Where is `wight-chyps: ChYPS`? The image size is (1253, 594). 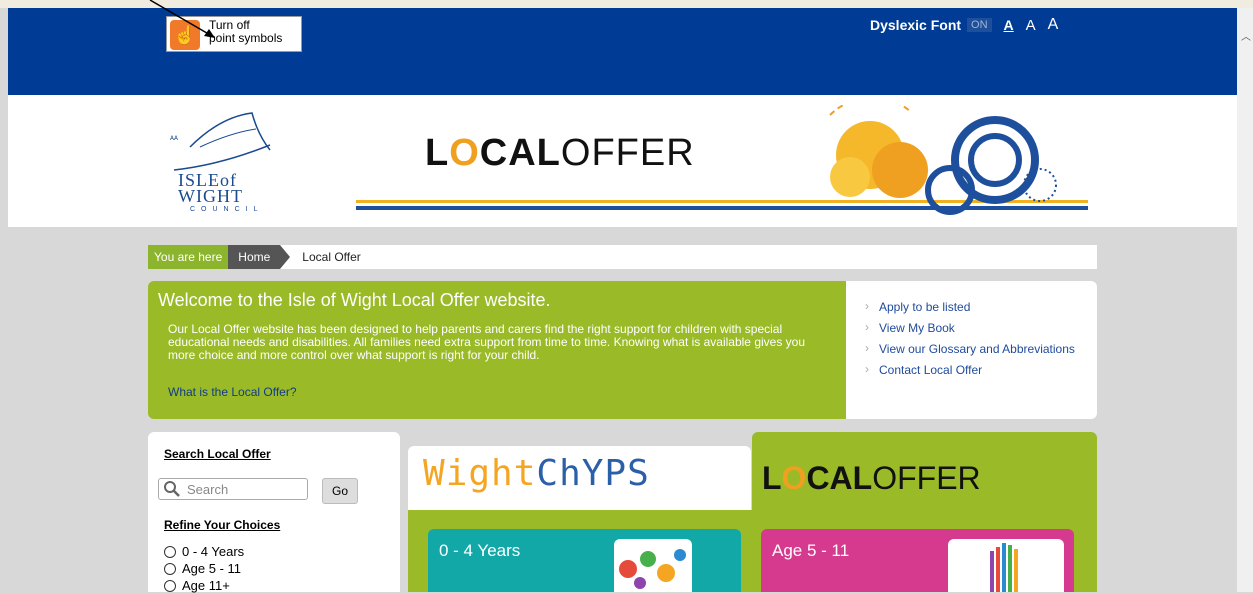 wight-chyps: ChYPS is located at coordinates (593, 473).